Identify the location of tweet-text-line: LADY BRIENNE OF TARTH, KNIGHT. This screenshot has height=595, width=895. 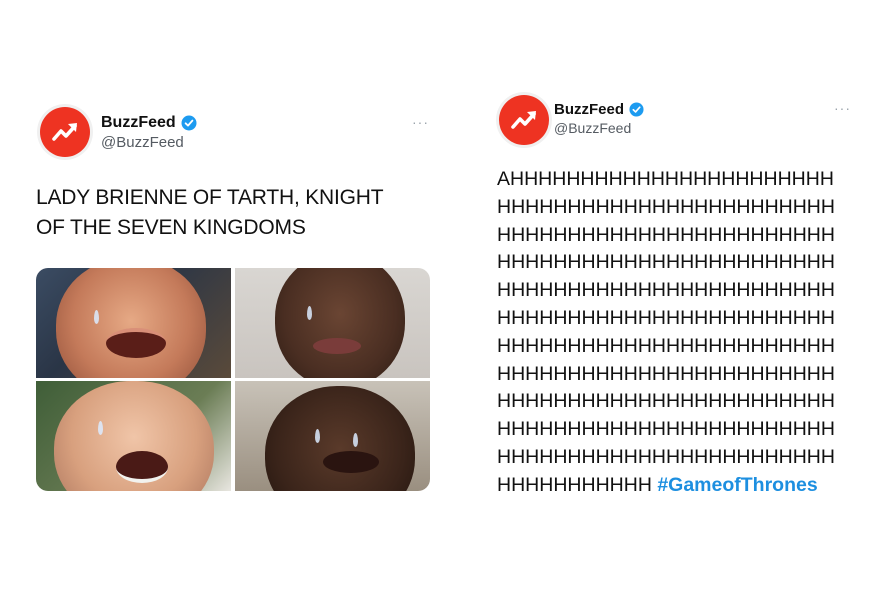
(210, 197).